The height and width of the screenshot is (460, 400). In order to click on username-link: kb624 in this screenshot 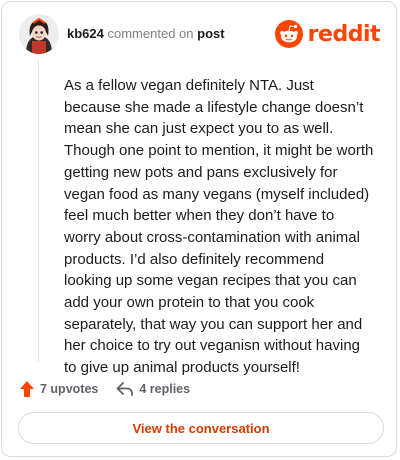, I will do `click(85, 33)`.